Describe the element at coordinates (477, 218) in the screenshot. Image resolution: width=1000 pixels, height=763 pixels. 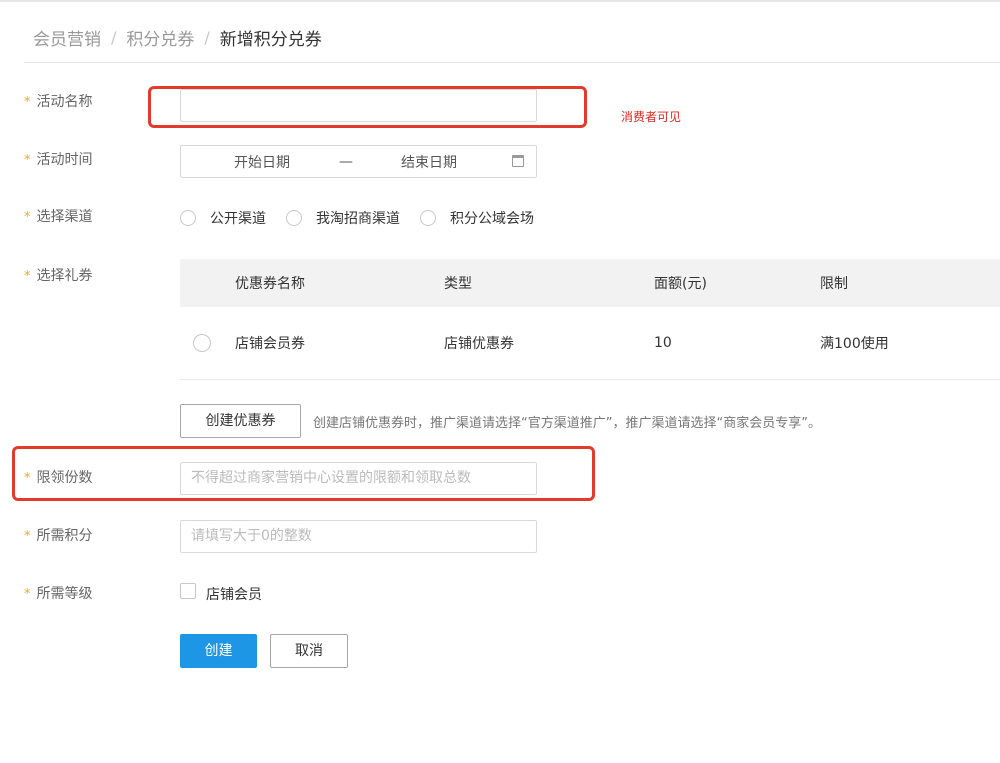
I see `channel-option-points-venue: 积分公域会场` at that location.